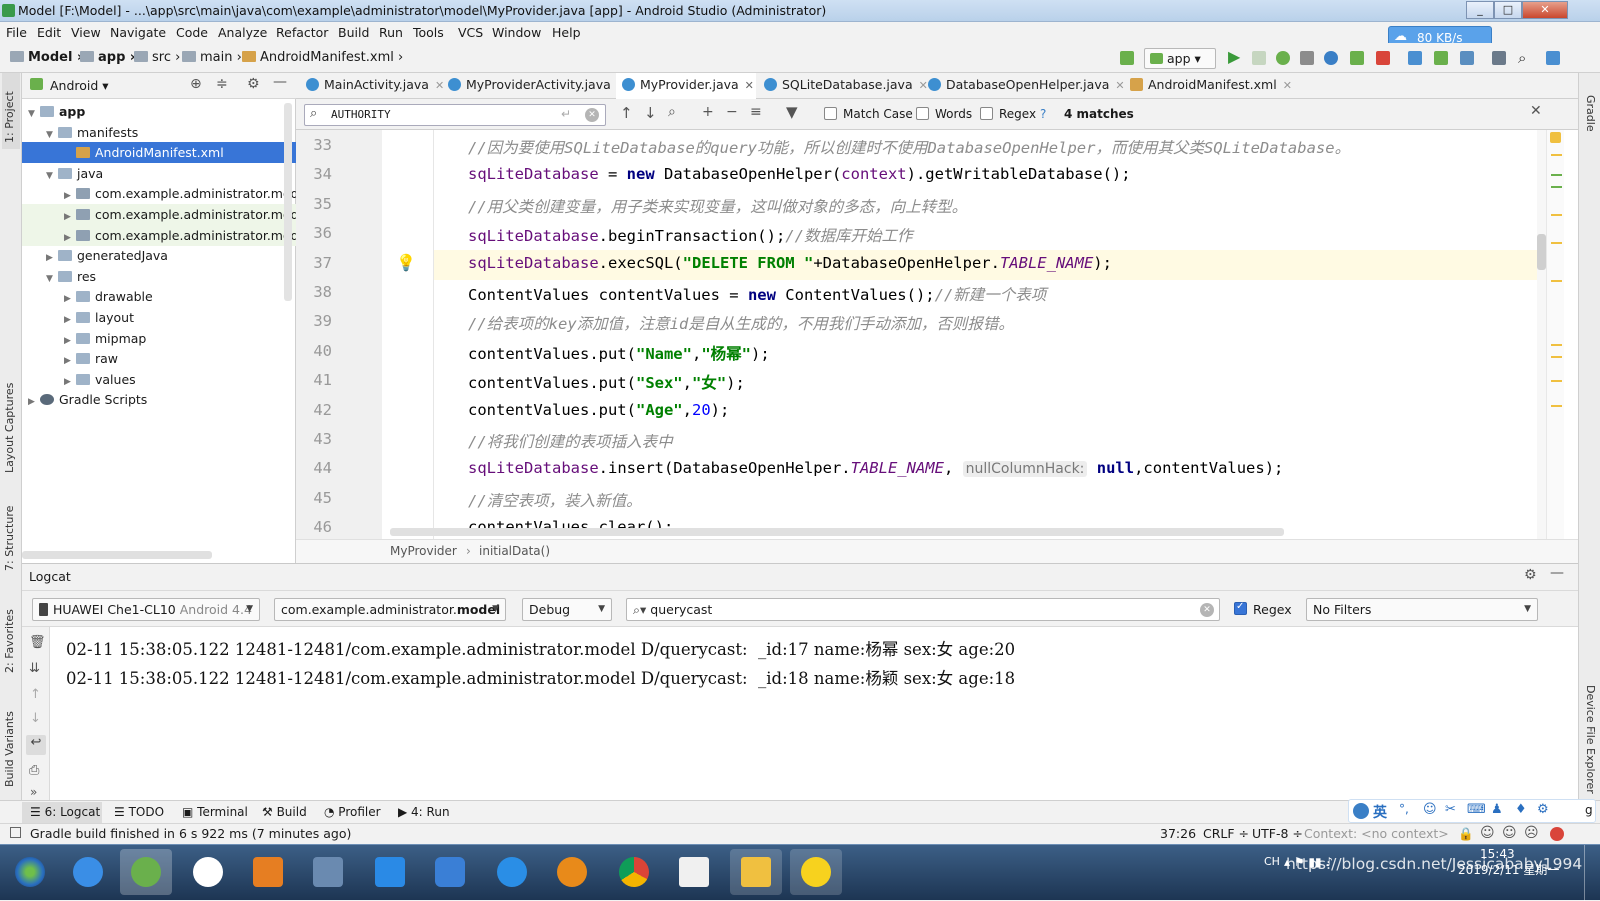 This screenshot has width=1600, height=901. Describe the element at coordinates (288, 202) in the screenshot. I see `project-vscrollbar` at that location.